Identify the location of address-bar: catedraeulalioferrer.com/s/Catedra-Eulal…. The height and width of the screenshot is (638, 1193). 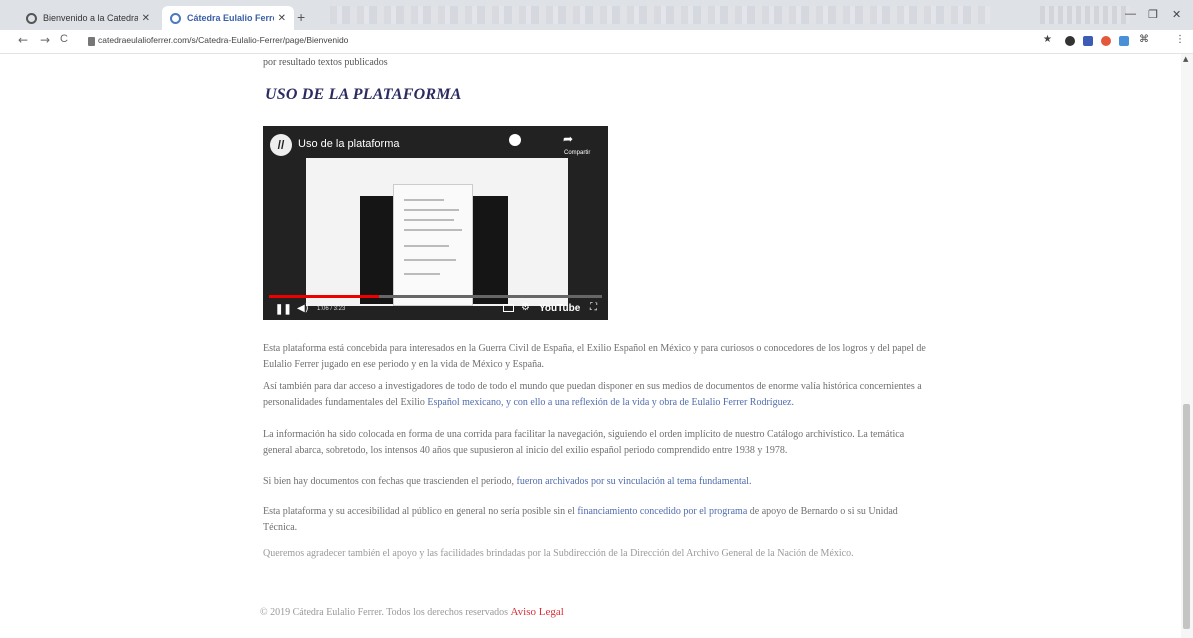
(223, 40).